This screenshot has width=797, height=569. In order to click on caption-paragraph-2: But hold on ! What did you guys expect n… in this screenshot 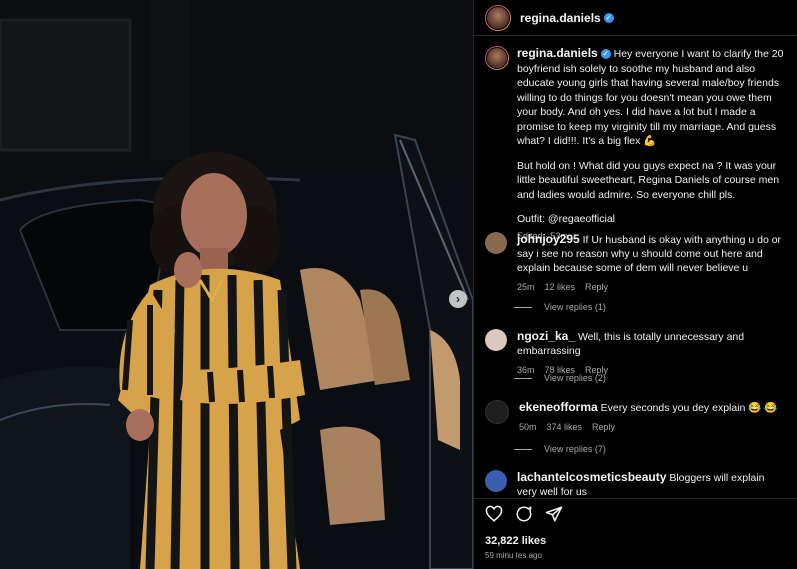, I will do `click(648, 180)`.